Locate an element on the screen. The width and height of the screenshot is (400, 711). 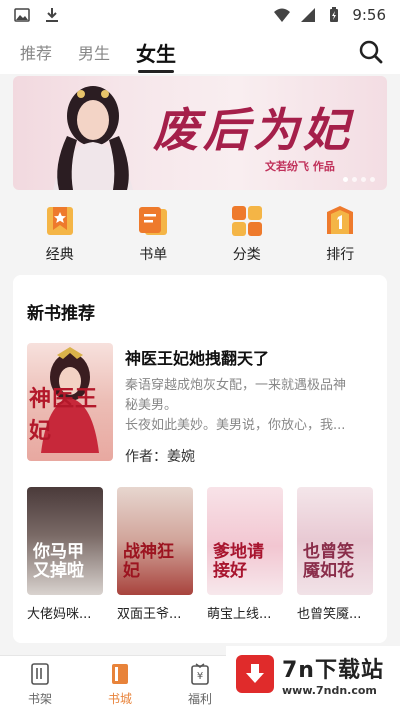
quick-nav-category: 分类 is located at coordinates (247, 235).